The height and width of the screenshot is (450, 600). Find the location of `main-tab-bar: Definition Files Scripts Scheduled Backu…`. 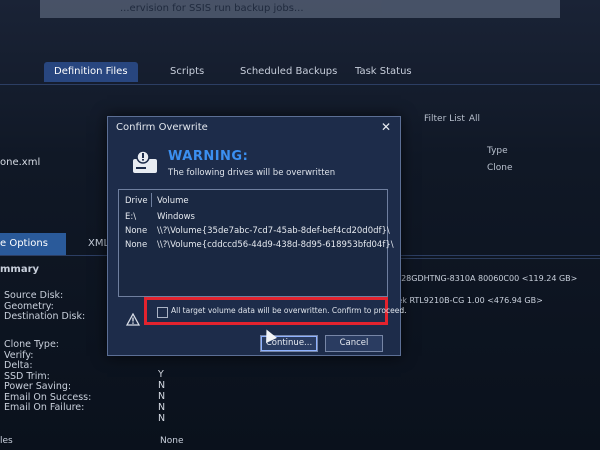

main-tab-bar: Definition Files Scripts Scheduled Backu… is located at coordinates (300, 71).